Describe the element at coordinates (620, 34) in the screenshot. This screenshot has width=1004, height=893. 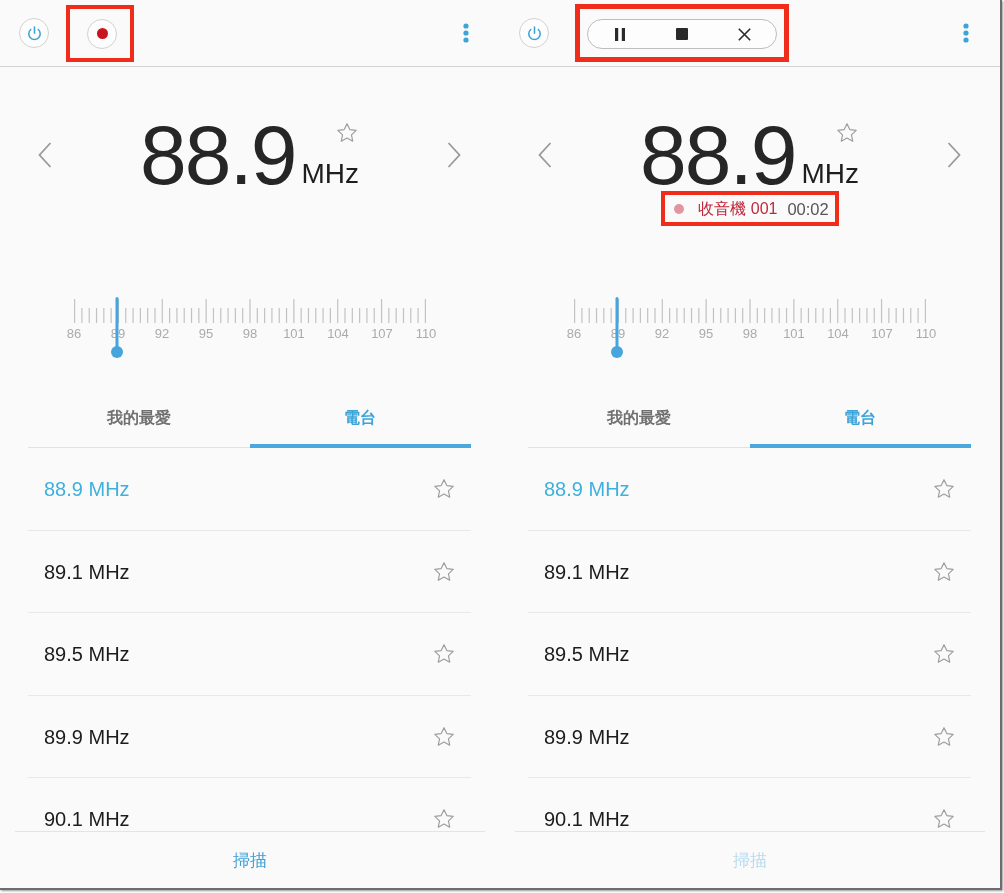
I see `pause-icon` at that location.